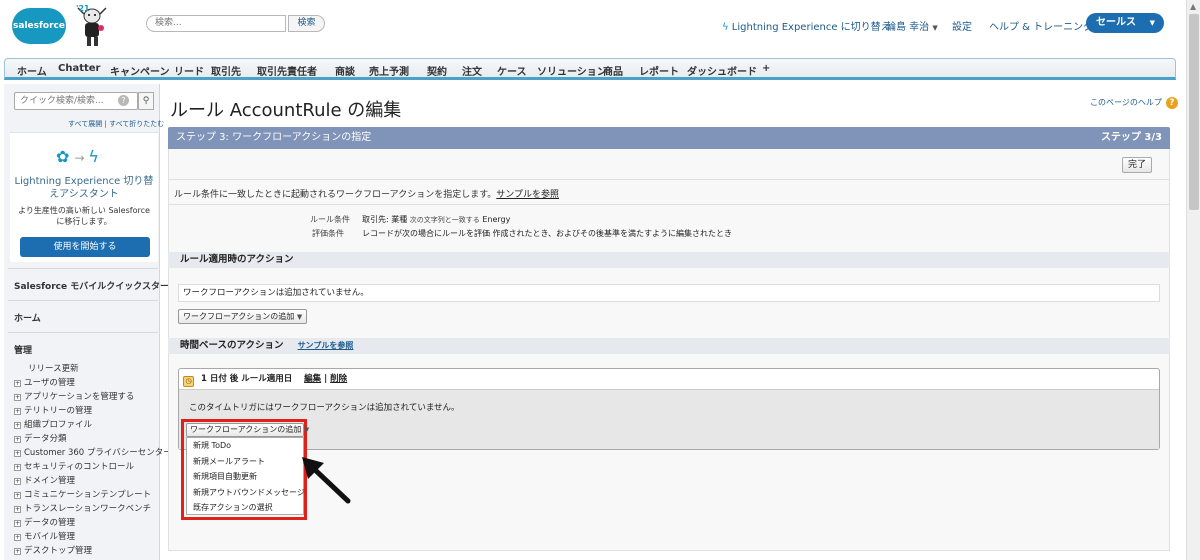 The height and width of the screenshot is (560, 1200). I want to click on help-icon: ?, so click(123, 100).